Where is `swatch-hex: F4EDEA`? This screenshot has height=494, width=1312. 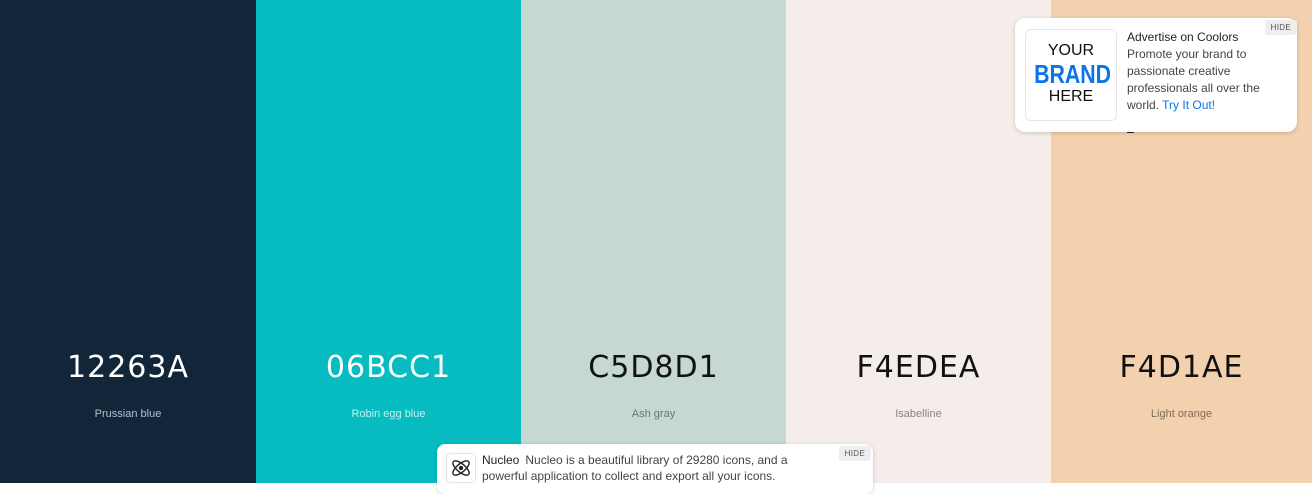
swatch-hex: F4EDEA is located at coordinates (918, 367).